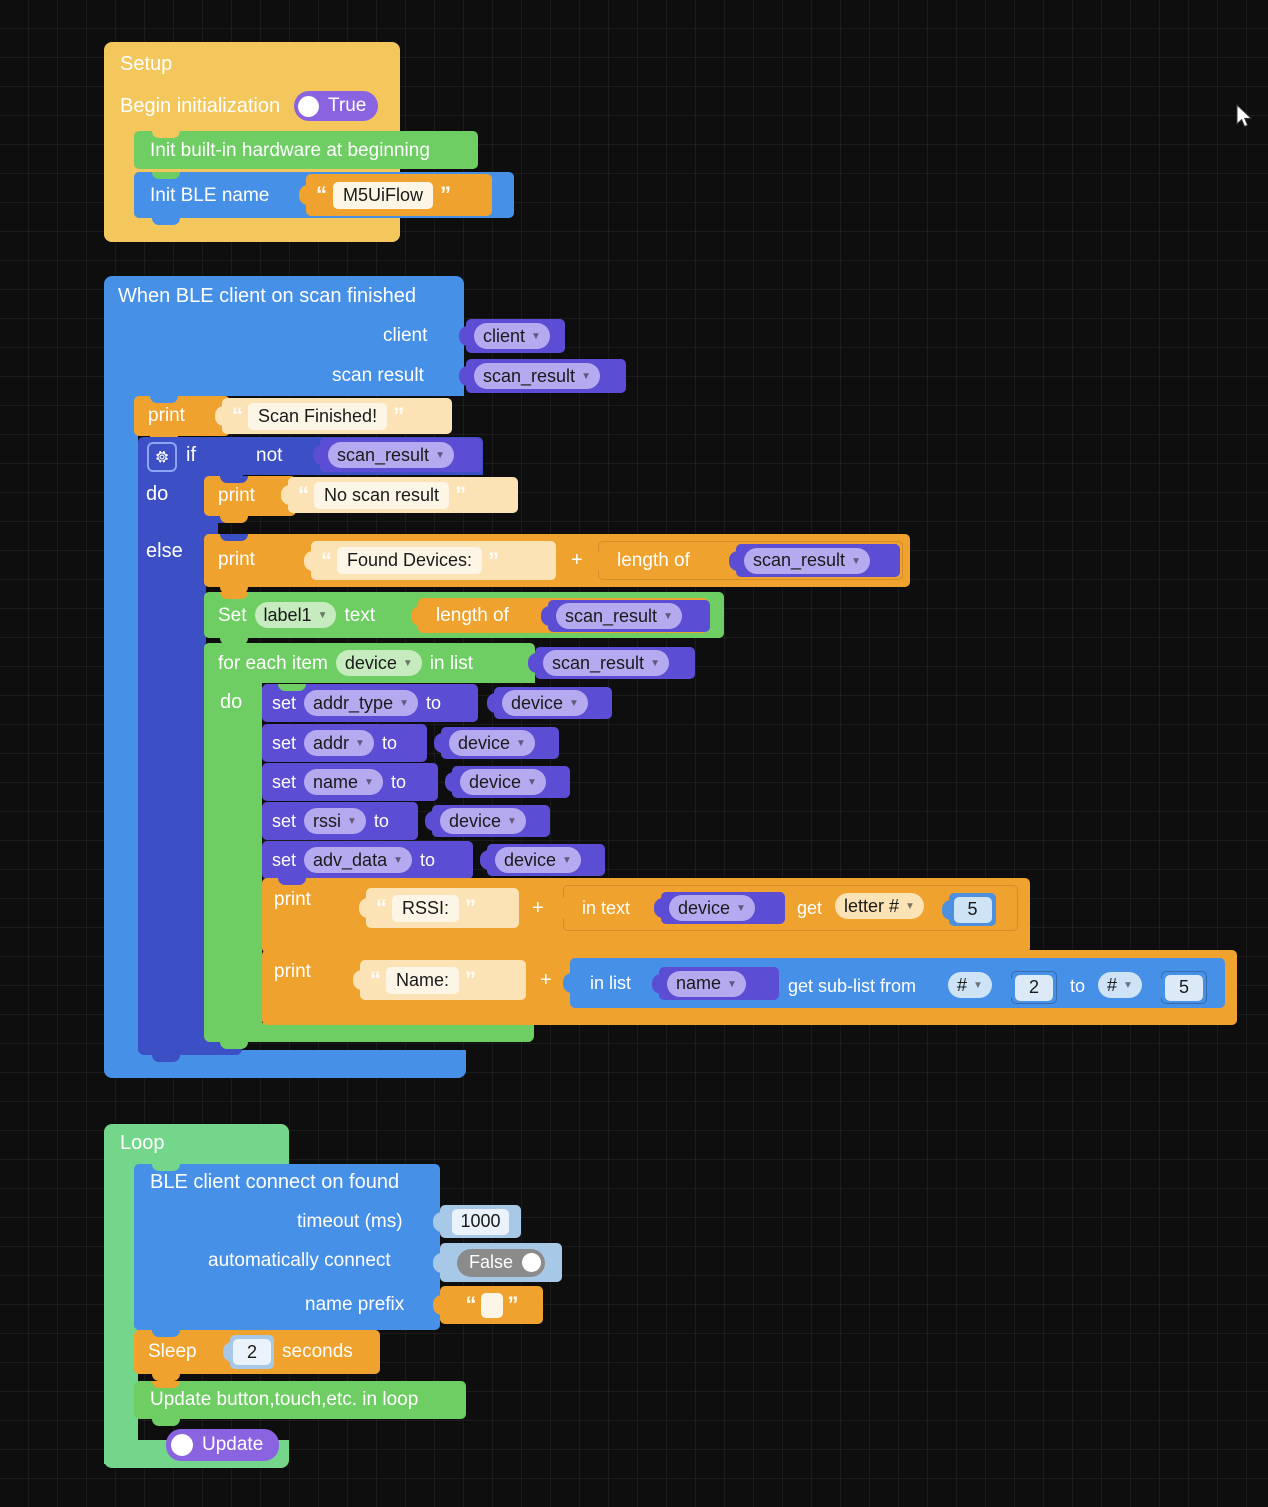 Image resolution: width=1268 pixels, height=1507 pixels. What do you see at coordinates (619, 616) in the screenshot?
I see `length-of-variable-field-2: scan_result ▼` at bounding box center [619, 616].